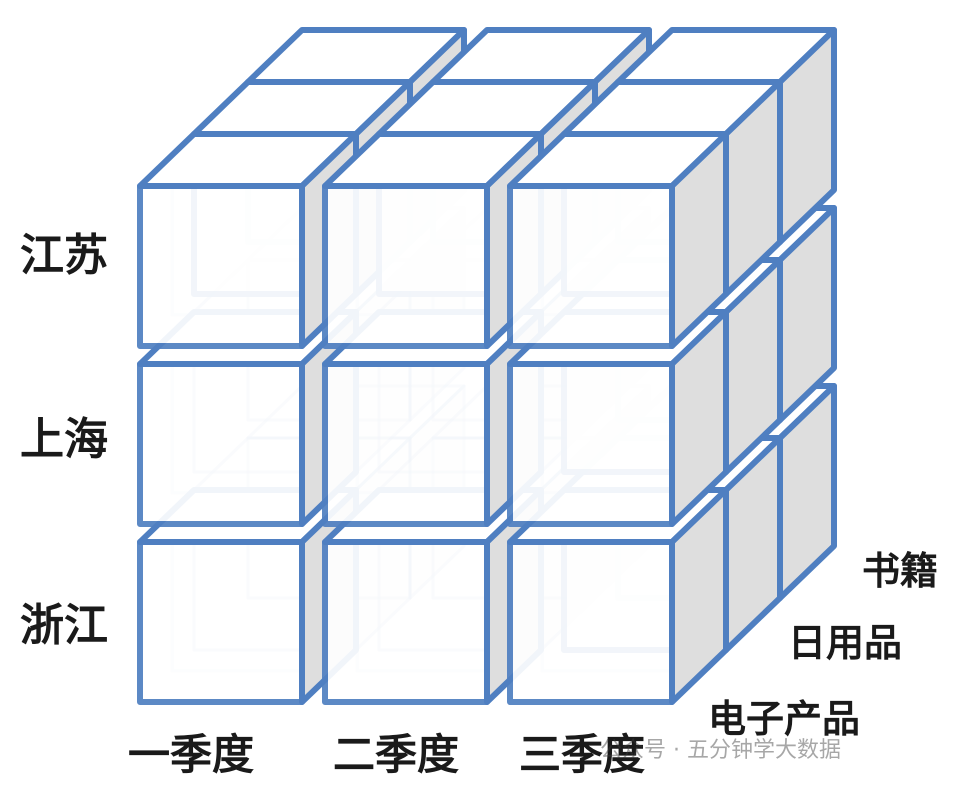 The height and width of the screenshot is (795, 965). Describe the element at coordinates (845, 643) in the screenshot. I see `depth-label-daily-goods: 日用品` at that location.